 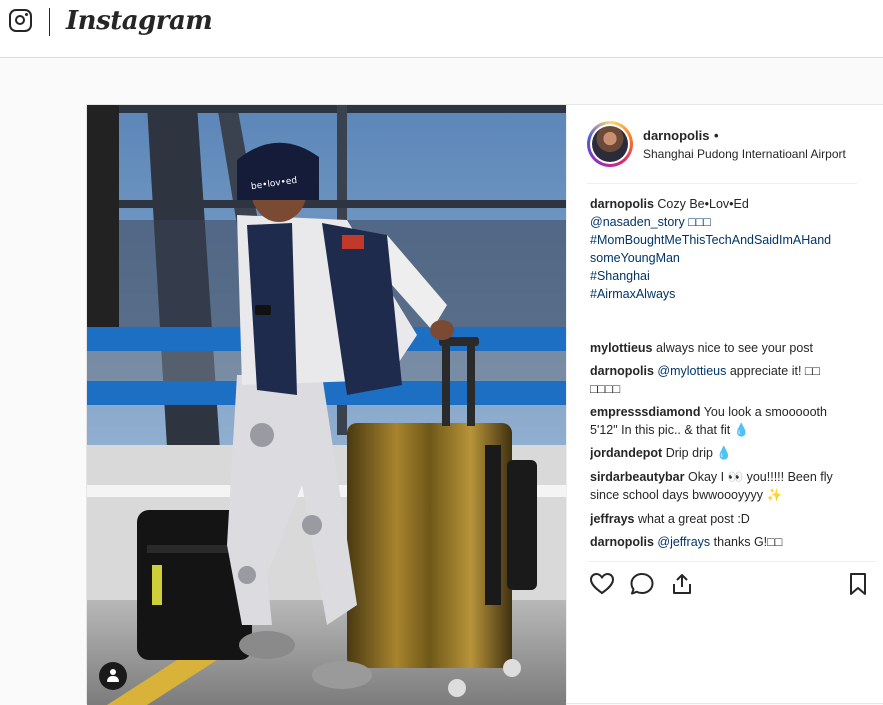 What do you see at coordinates (650, 222) in the screenshot?
I see `caption-mention: @nasaden_story □□□` at bounding box center [650, 222].